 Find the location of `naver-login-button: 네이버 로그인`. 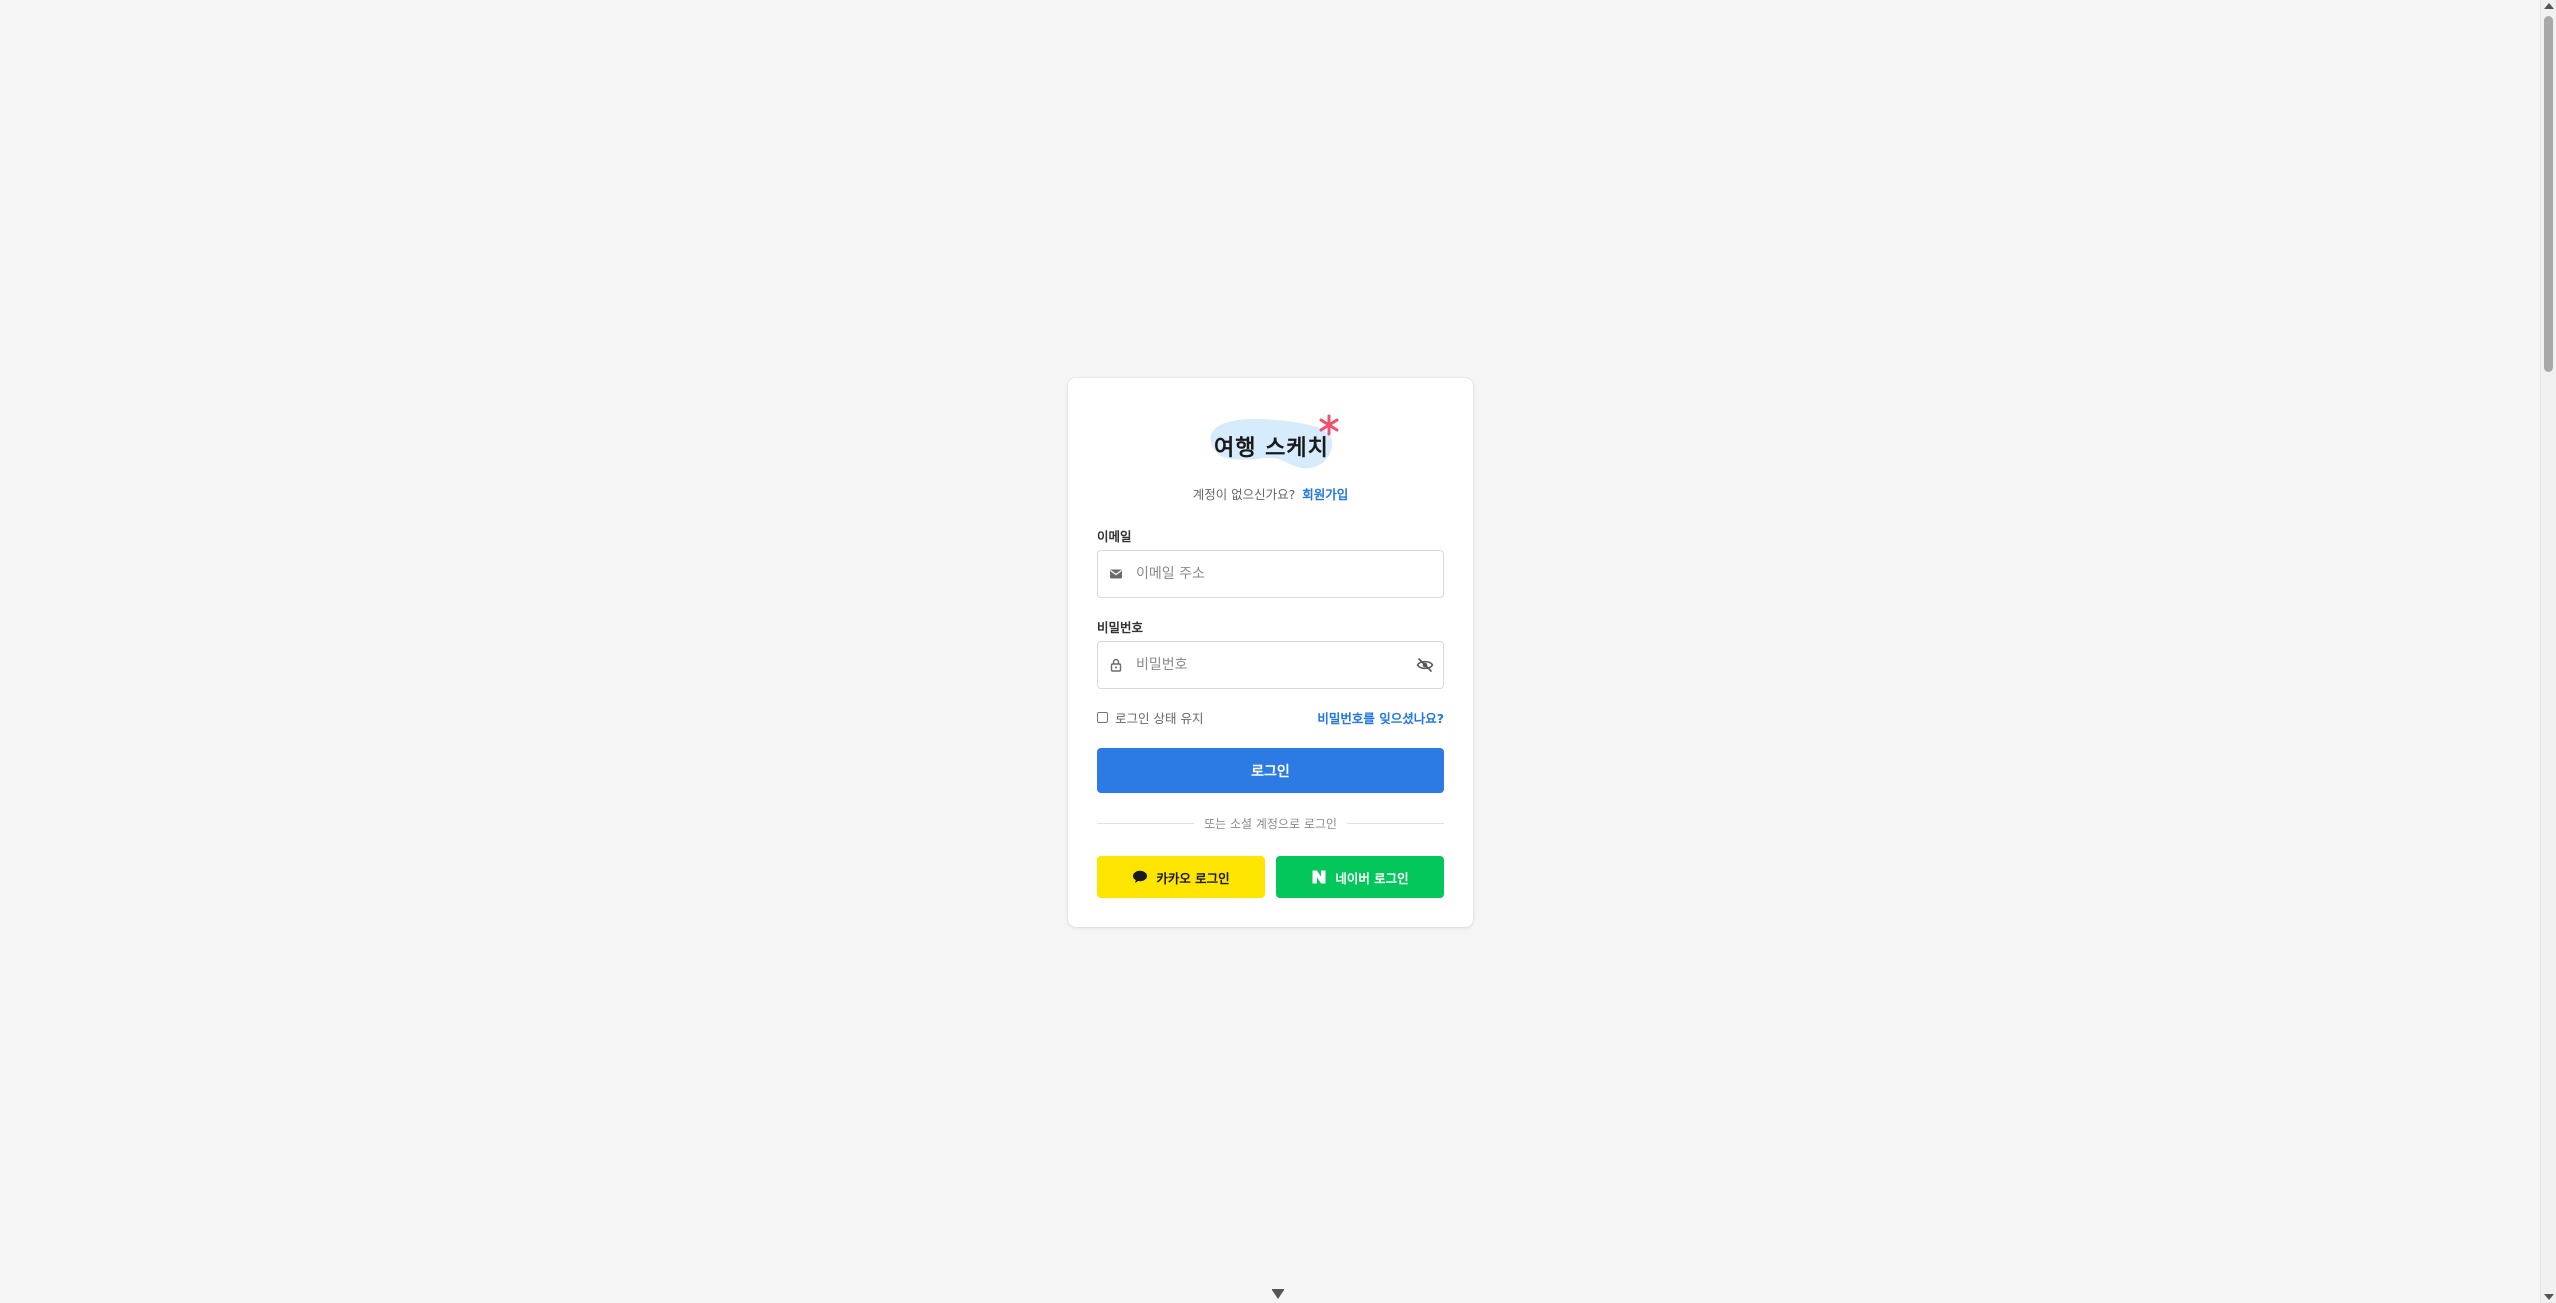

naver-login-button: 네이버 로그인 is located at coordinates (1360, 877).